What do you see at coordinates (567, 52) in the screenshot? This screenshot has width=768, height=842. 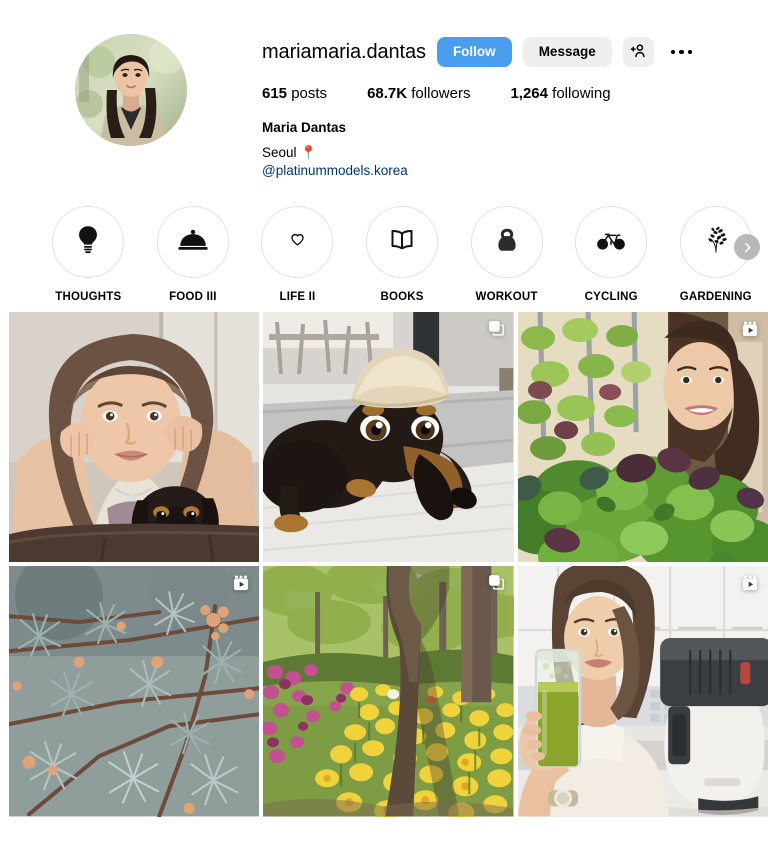 I see `message-button: Message` at bounding box center [567, 52].